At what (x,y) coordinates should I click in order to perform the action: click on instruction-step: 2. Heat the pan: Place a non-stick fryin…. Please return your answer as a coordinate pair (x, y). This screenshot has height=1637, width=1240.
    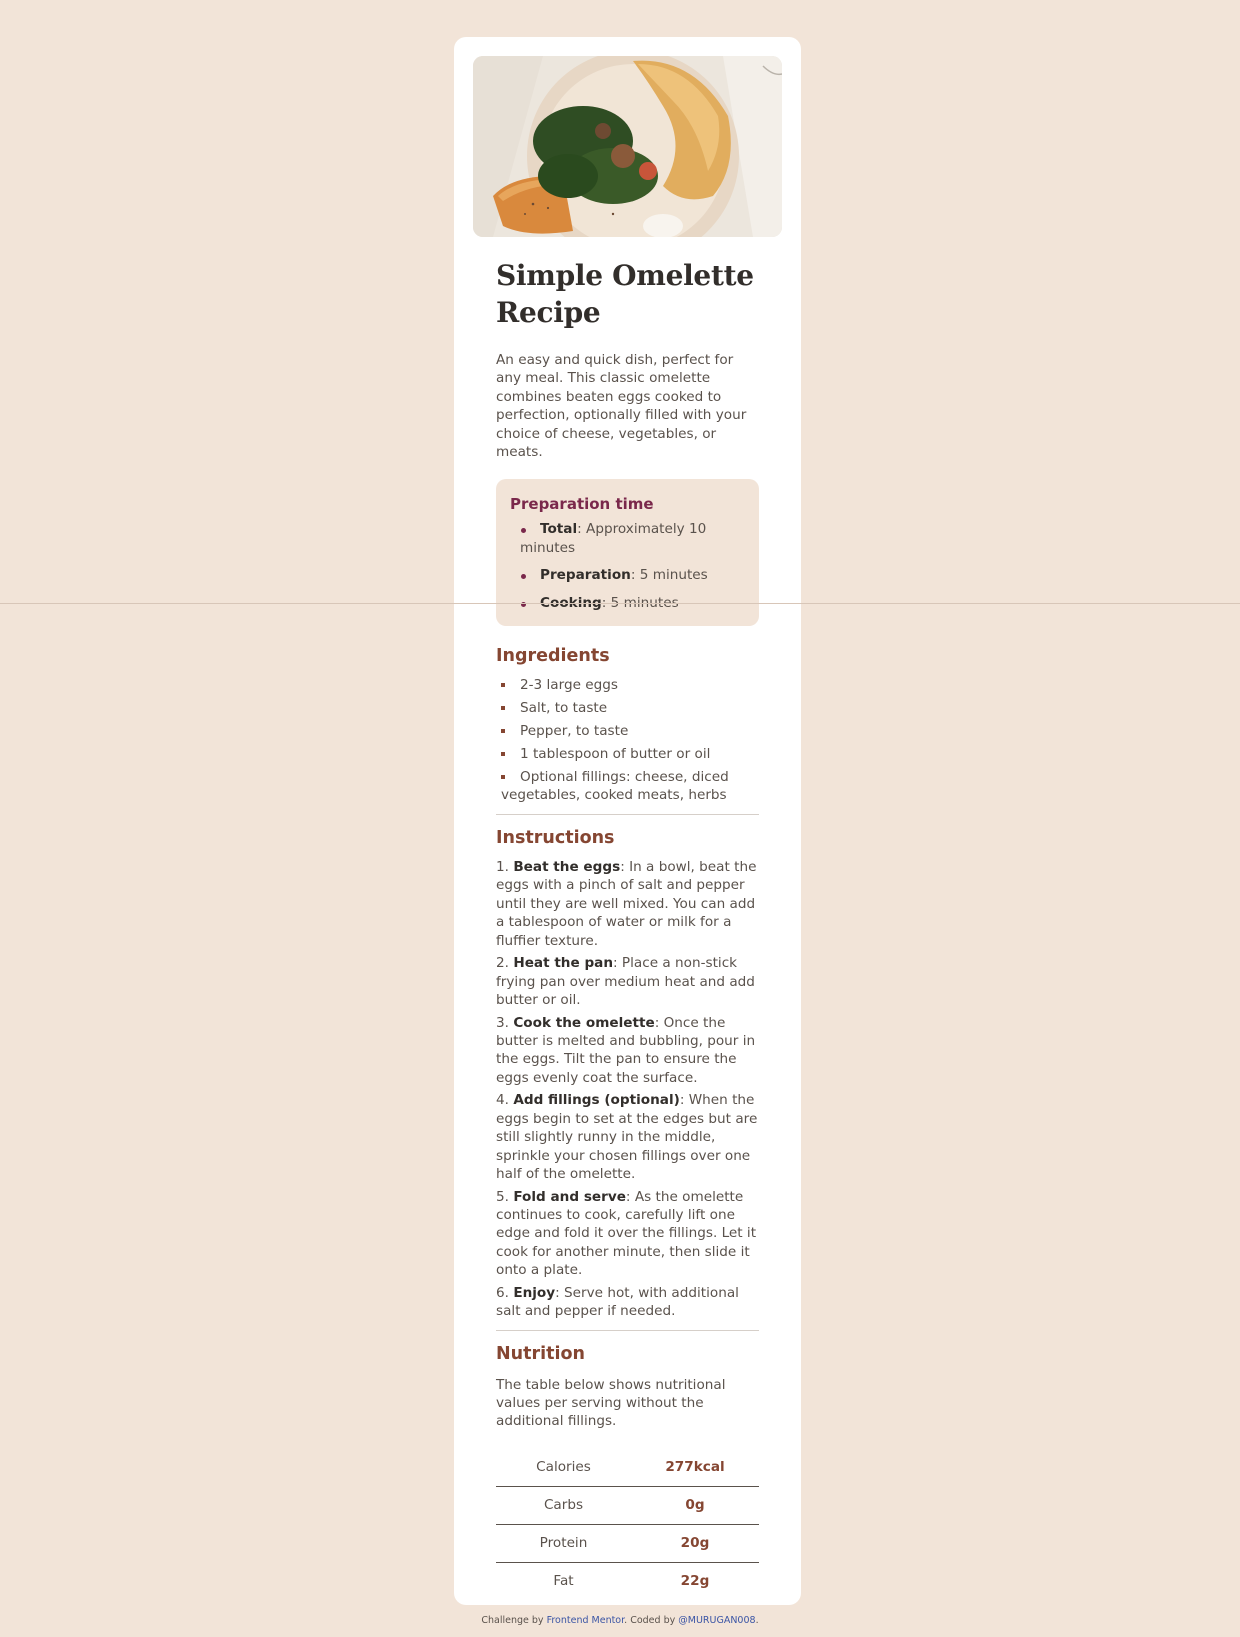
    Looking at the image, I should click on (627, 981).